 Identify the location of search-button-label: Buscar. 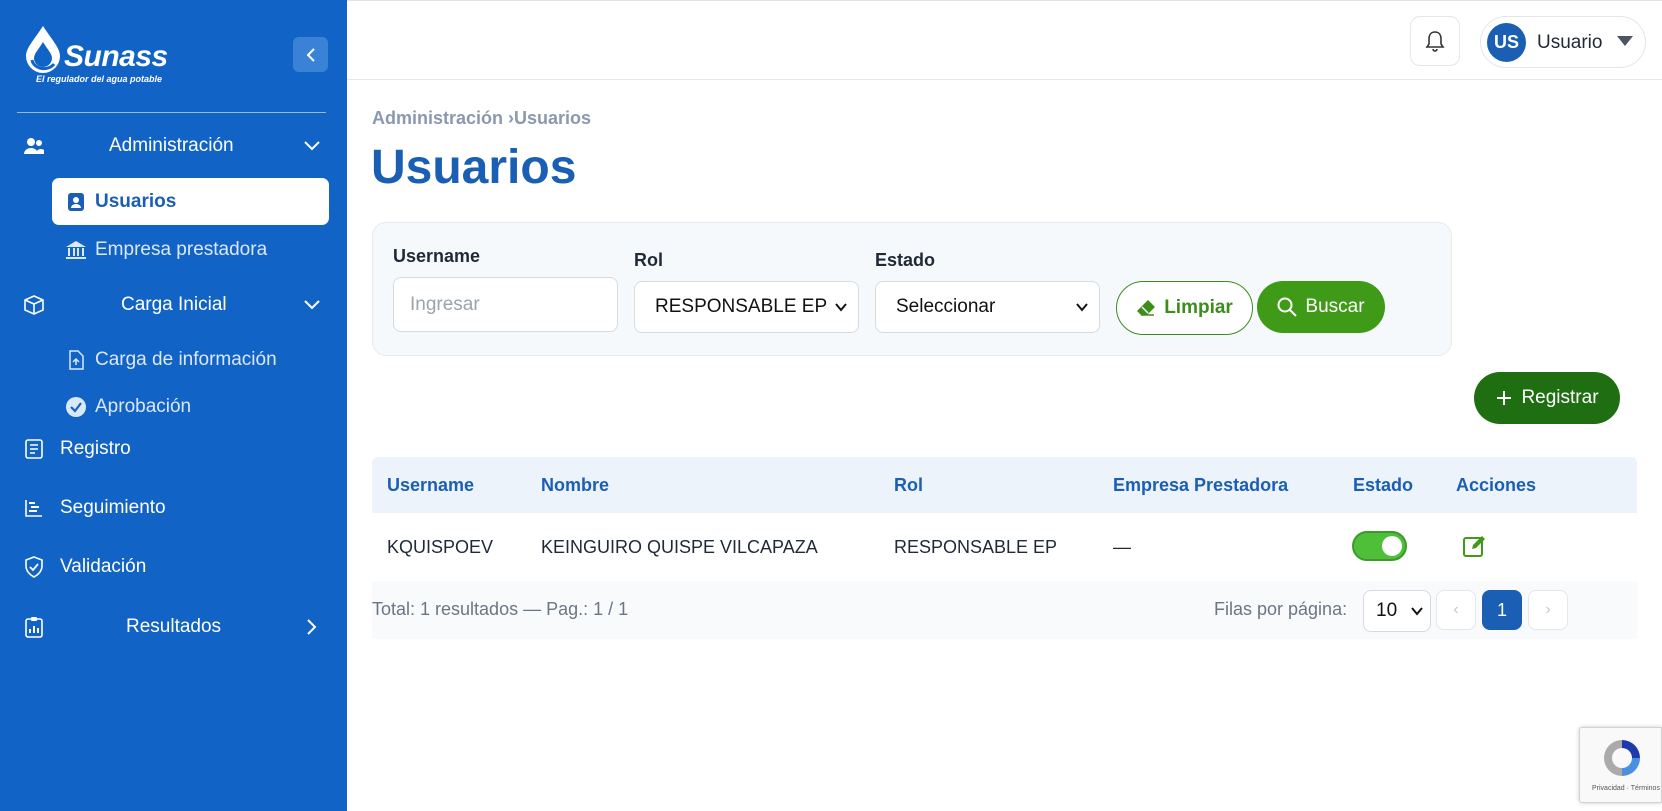
(1335, 306).